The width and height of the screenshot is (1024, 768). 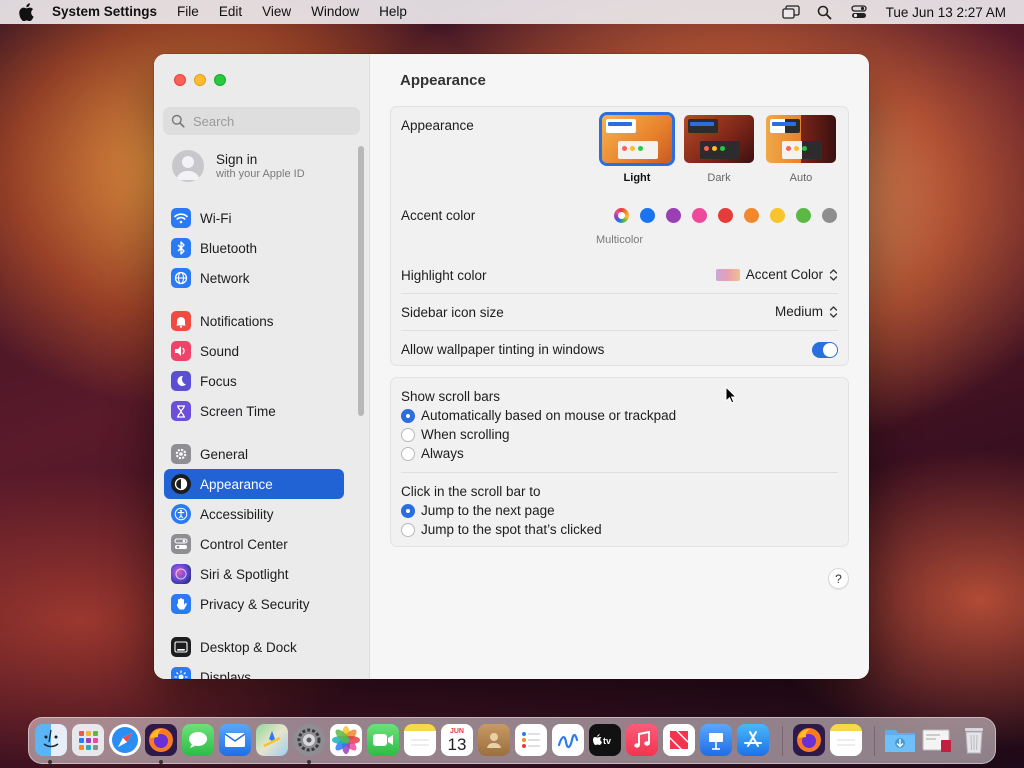 I want to click on sidebar-icon-size-popup: Medium, so click(x=806, y=311).